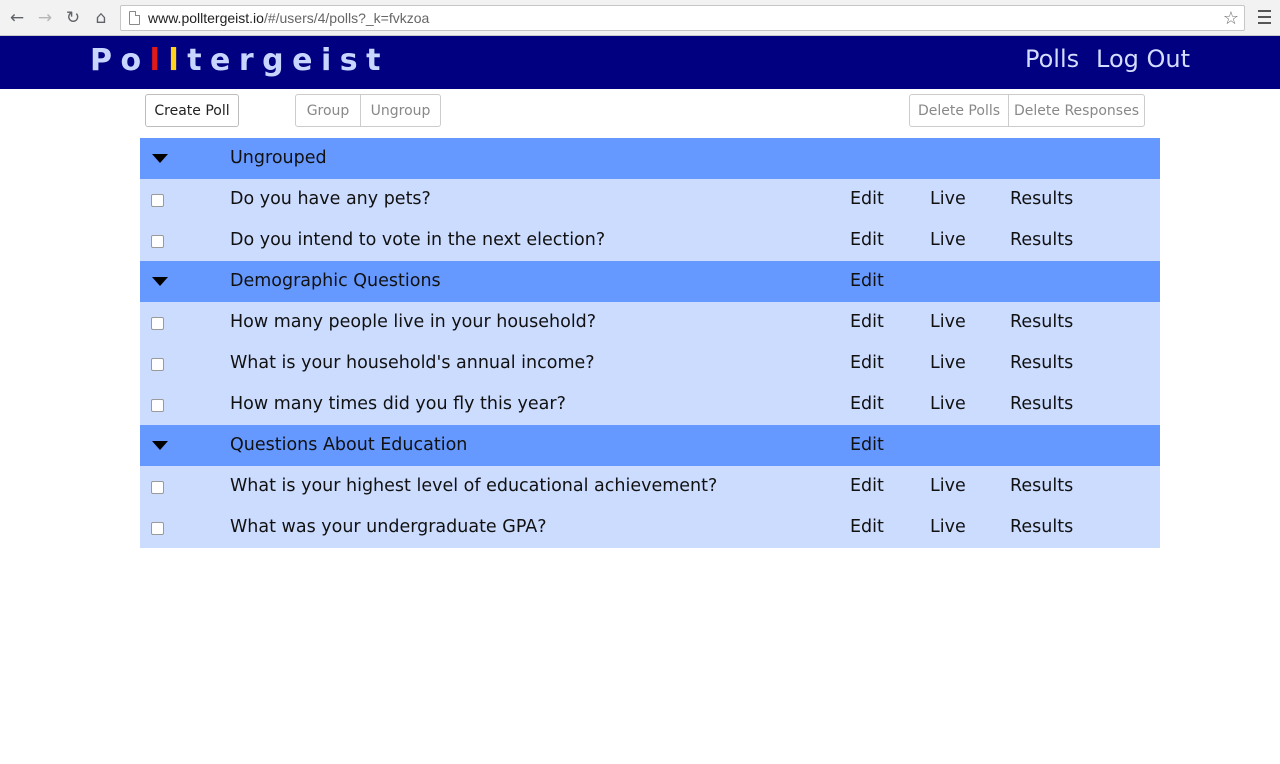  I want to click on back-arrow-icon: ←, so click(17, 18).